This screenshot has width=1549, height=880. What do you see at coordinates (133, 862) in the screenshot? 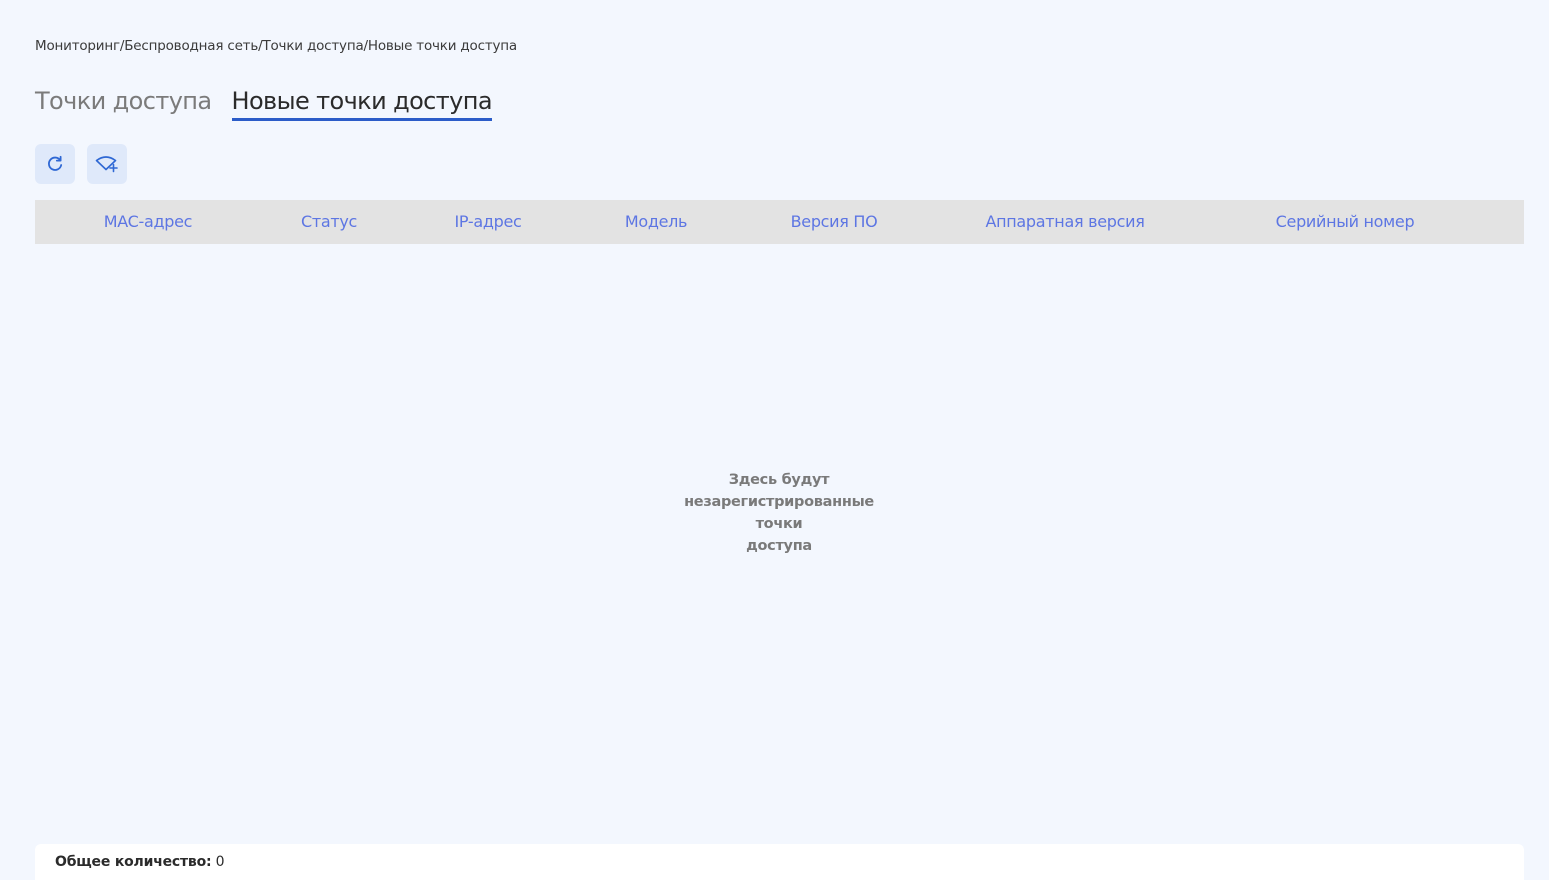
I see `total-count-label: Общее количество:` at bounding box center [133, 862].